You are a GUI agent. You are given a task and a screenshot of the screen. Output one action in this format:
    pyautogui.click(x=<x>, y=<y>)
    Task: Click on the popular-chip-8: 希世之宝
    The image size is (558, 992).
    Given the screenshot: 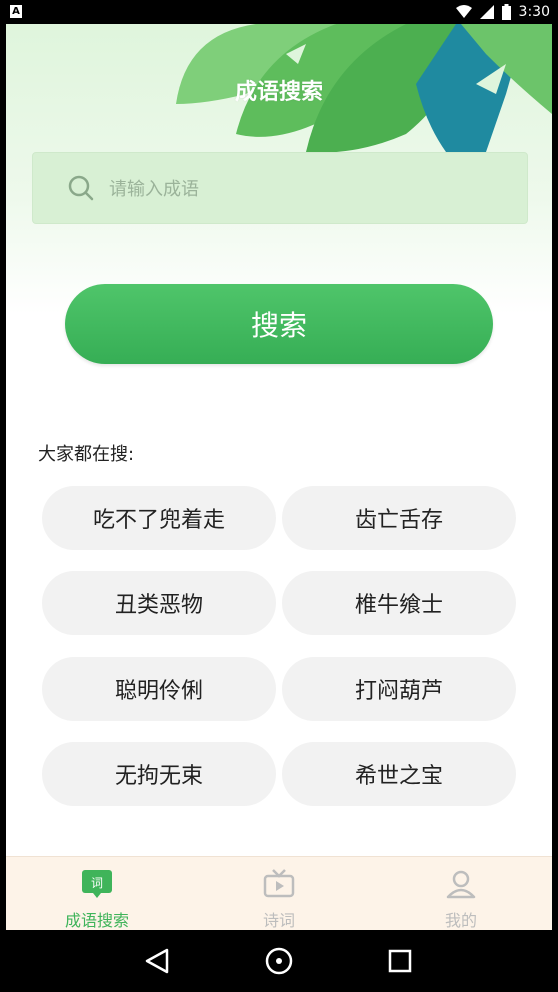 What is the action you would take?
    pyautogui.click(x=399, y=774)
    